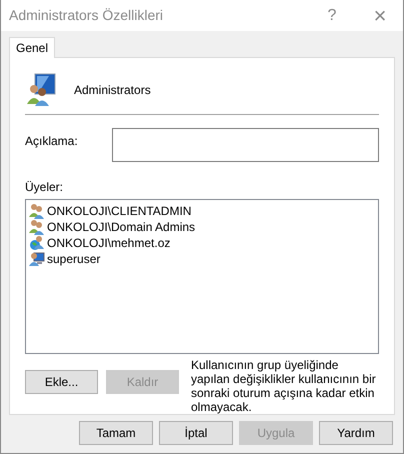 Image resolution: width=404 pixels, height=454 pixels. What do you see at coordinates (73, 259) in the screenshot?
I see `member-item: superuser` at bounding box center [73, 259].